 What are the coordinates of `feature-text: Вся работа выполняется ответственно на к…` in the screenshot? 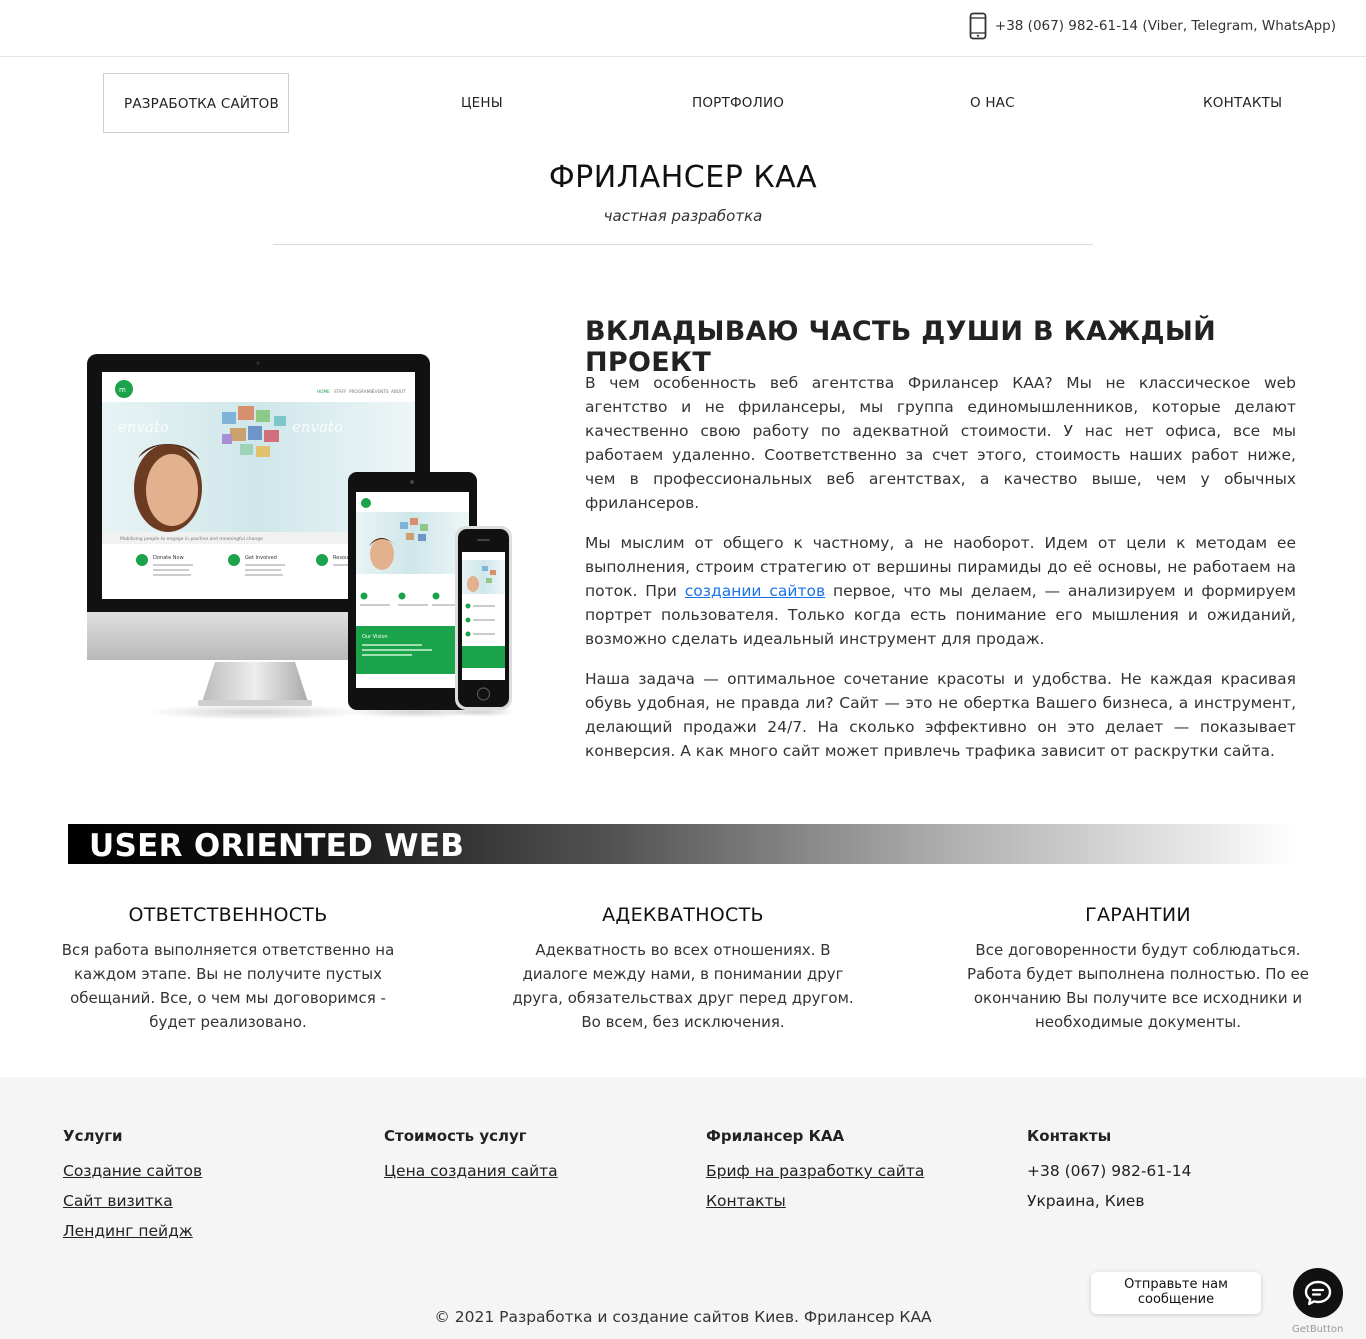 It's located at (228, 986).